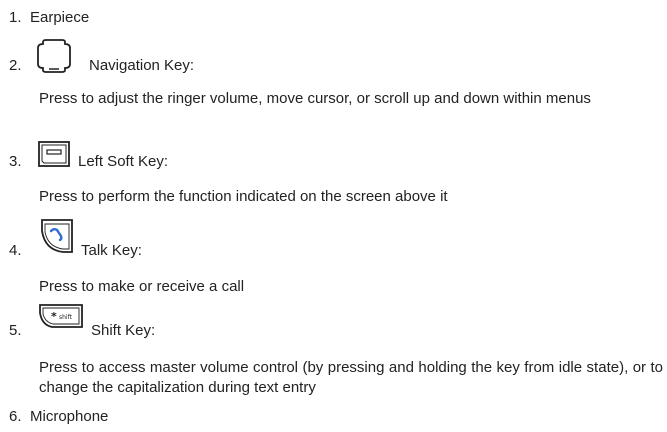 The image size is (667, 432). Describe the element at coordinates (123, 330) in the screenshot. I see `item-label: Shift Key:` at that location.